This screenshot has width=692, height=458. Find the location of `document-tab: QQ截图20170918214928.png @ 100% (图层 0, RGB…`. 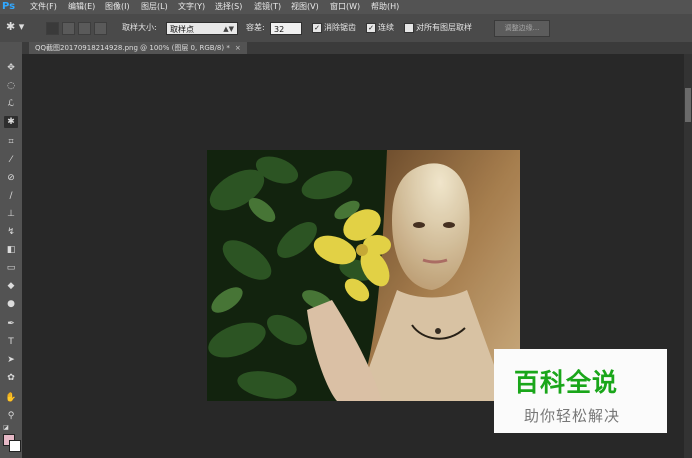

document-tab: QQ截图20170918214928.png @ 100% (图层 0, RGB… is located at coordinates (138, 48).